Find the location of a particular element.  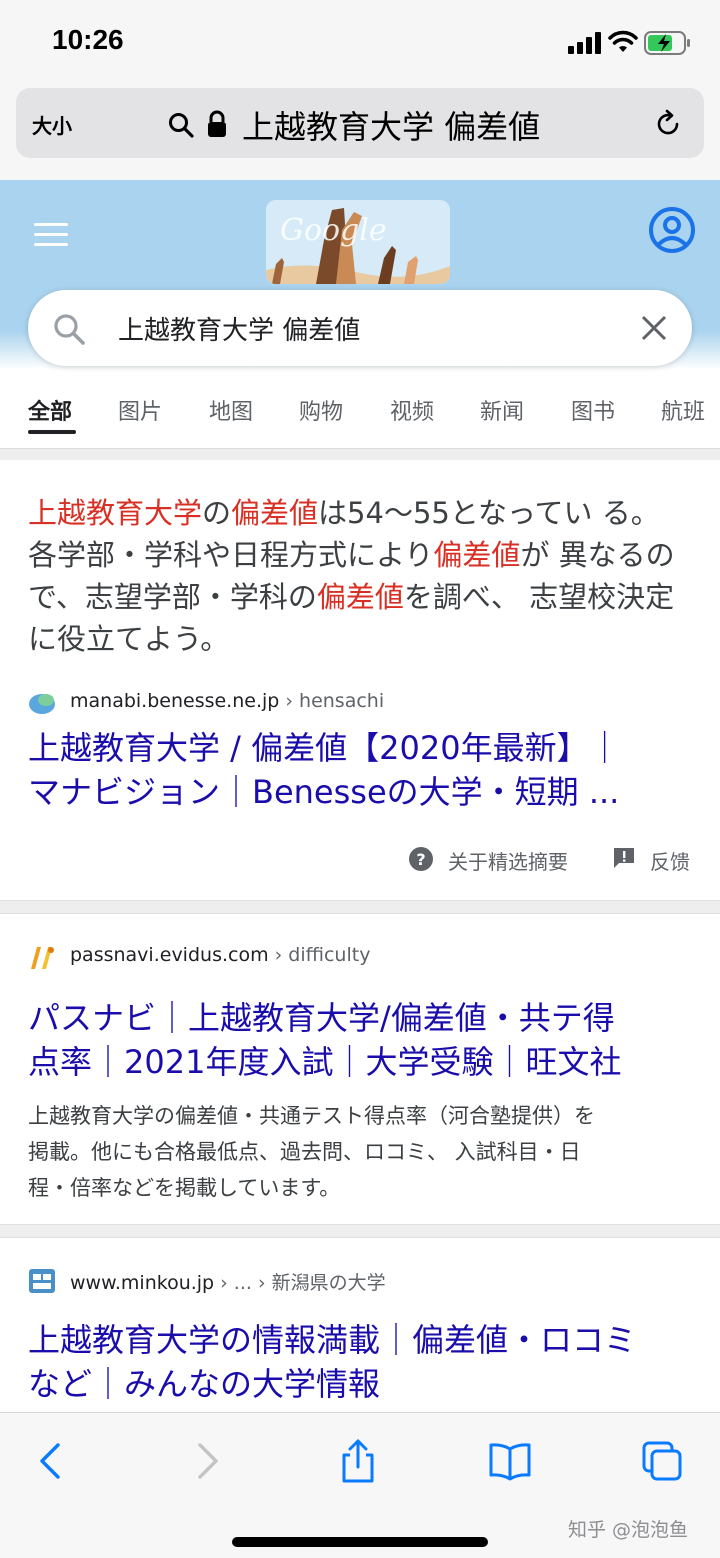

help-icon: ? is located at coordinates (421, 859).